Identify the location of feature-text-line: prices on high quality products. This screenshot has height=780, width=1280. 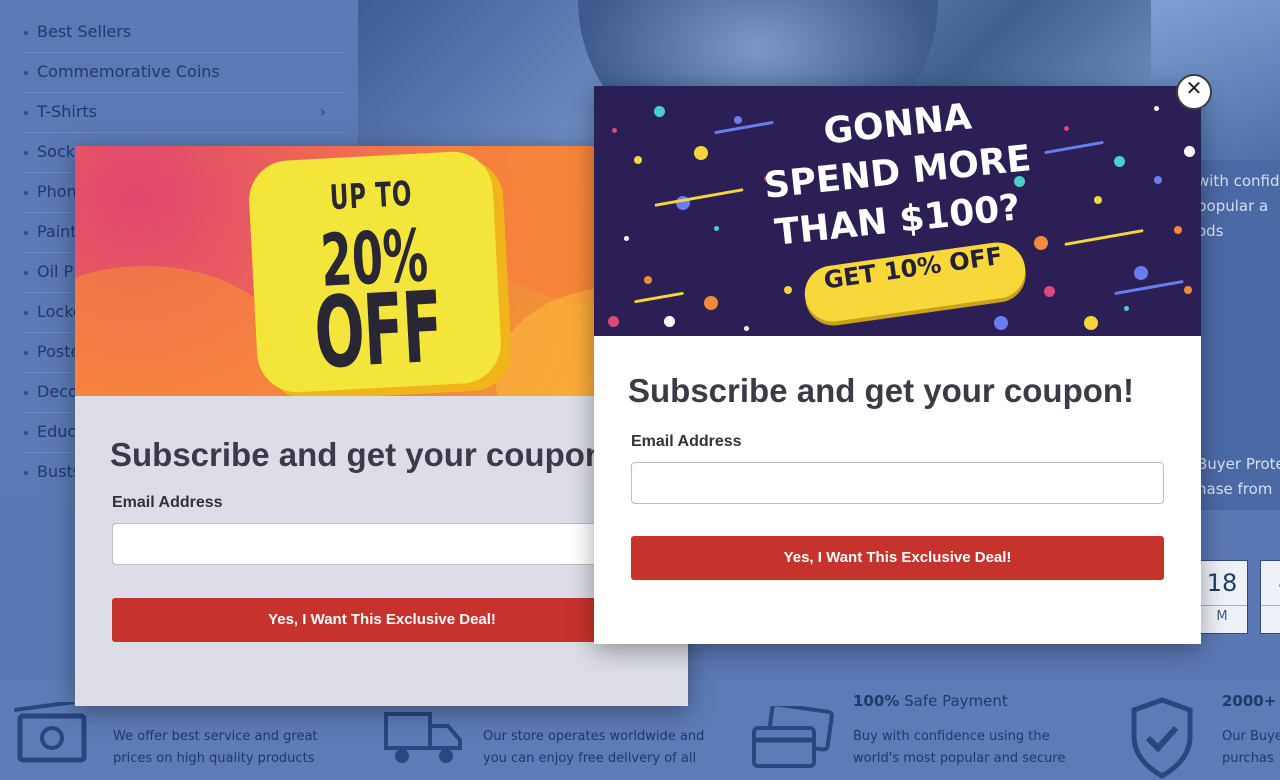
(214, 758).